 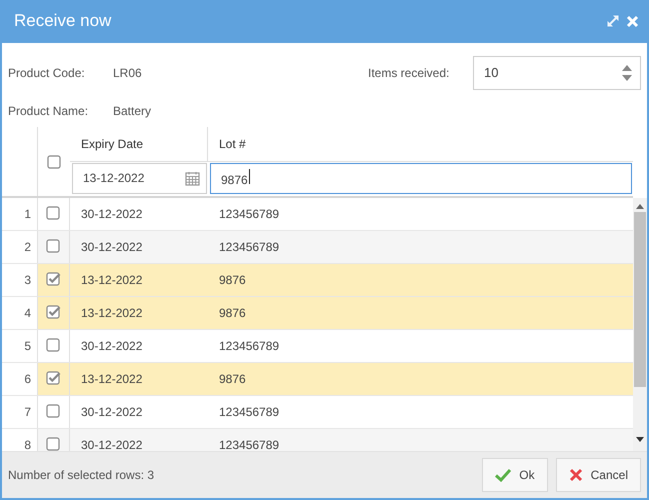 What do you see at coordinates (640, 205) in the screenshot?
I see `scroll-up-icon` at bounding box center [640, 205].